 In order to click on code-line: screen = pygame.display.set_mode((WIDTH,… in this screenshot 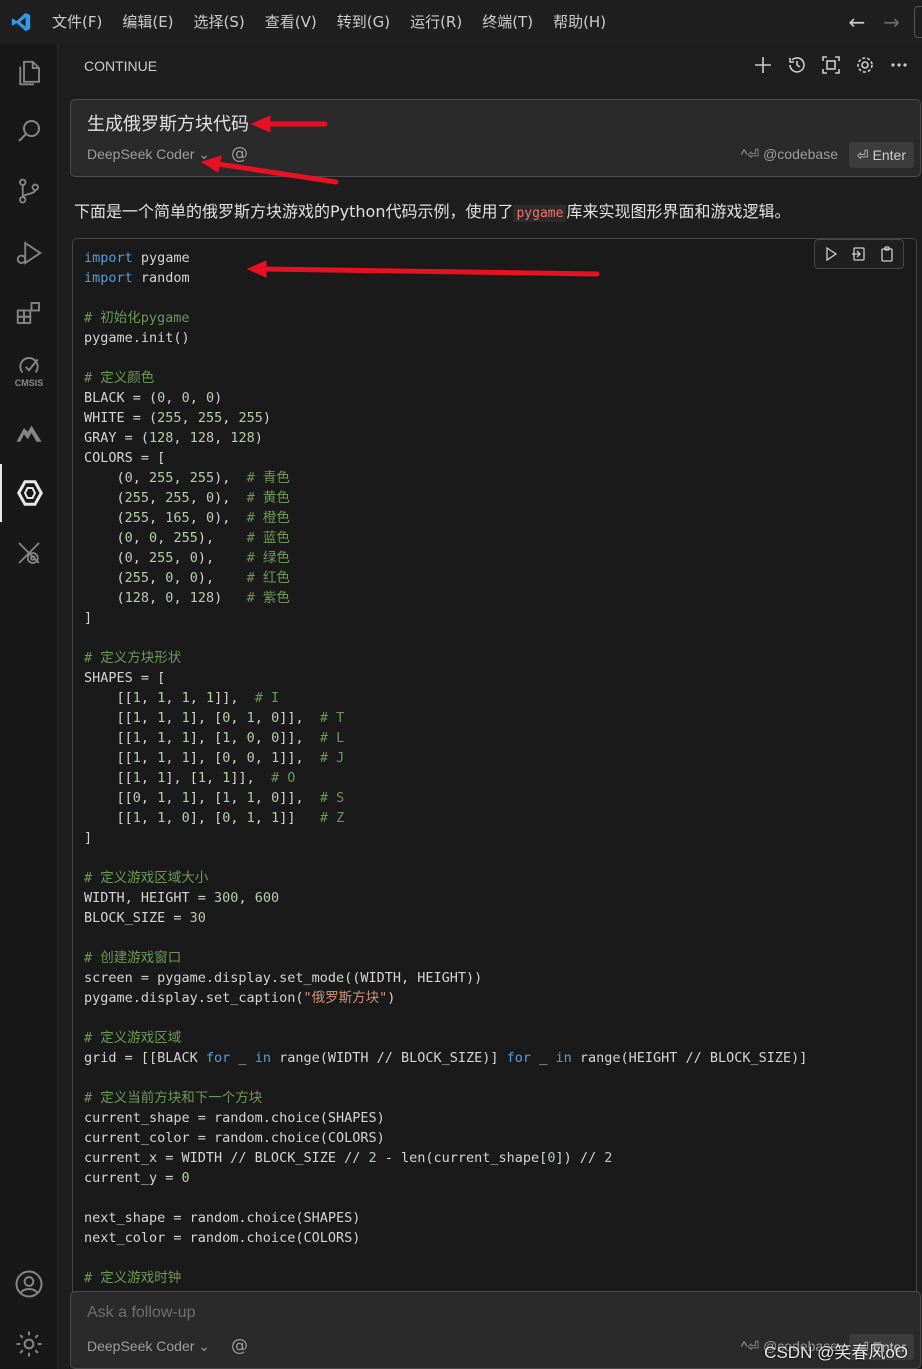, I will do `click(283, 978)`.